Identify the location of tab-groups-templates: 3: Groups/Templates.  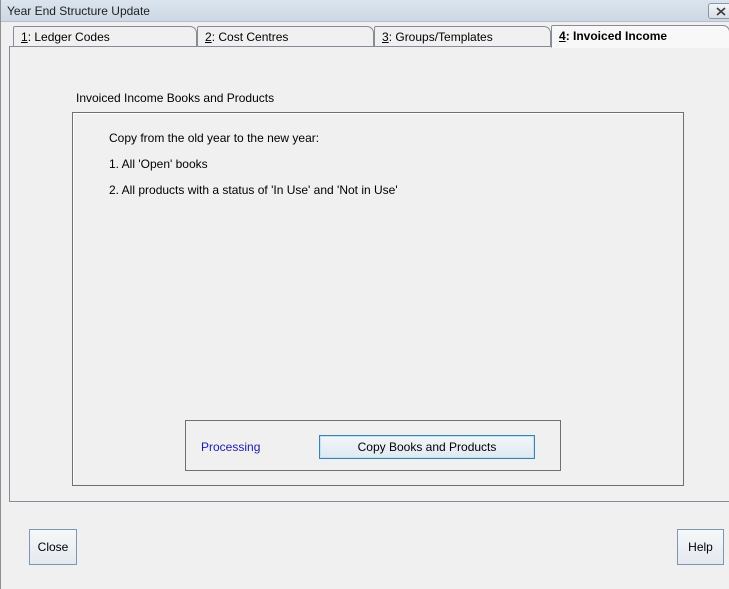
(462, 36).